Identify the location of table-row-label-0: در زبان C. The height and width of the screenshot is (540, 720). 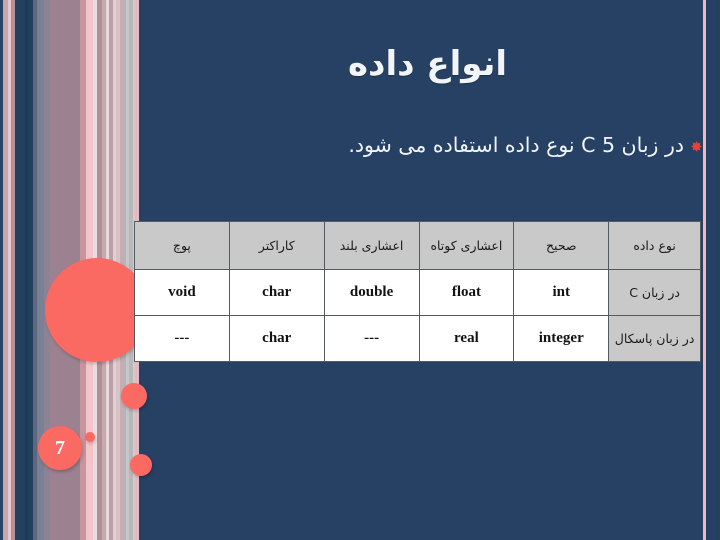
(654, 292).